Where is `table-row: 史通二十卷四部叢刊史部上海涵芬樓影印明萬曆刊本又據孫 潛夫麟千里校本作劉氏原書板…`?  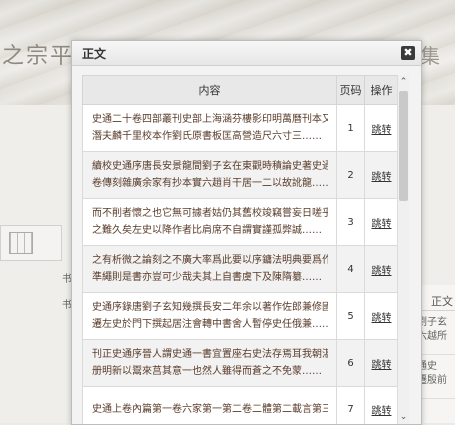
table-row: 史通二十卷四部叢刊史部上海涵芬樓影印明萬曆刊本又據孫 潛夫麟千里校本作劉氏原書板… is located at coordinates (240, 128).